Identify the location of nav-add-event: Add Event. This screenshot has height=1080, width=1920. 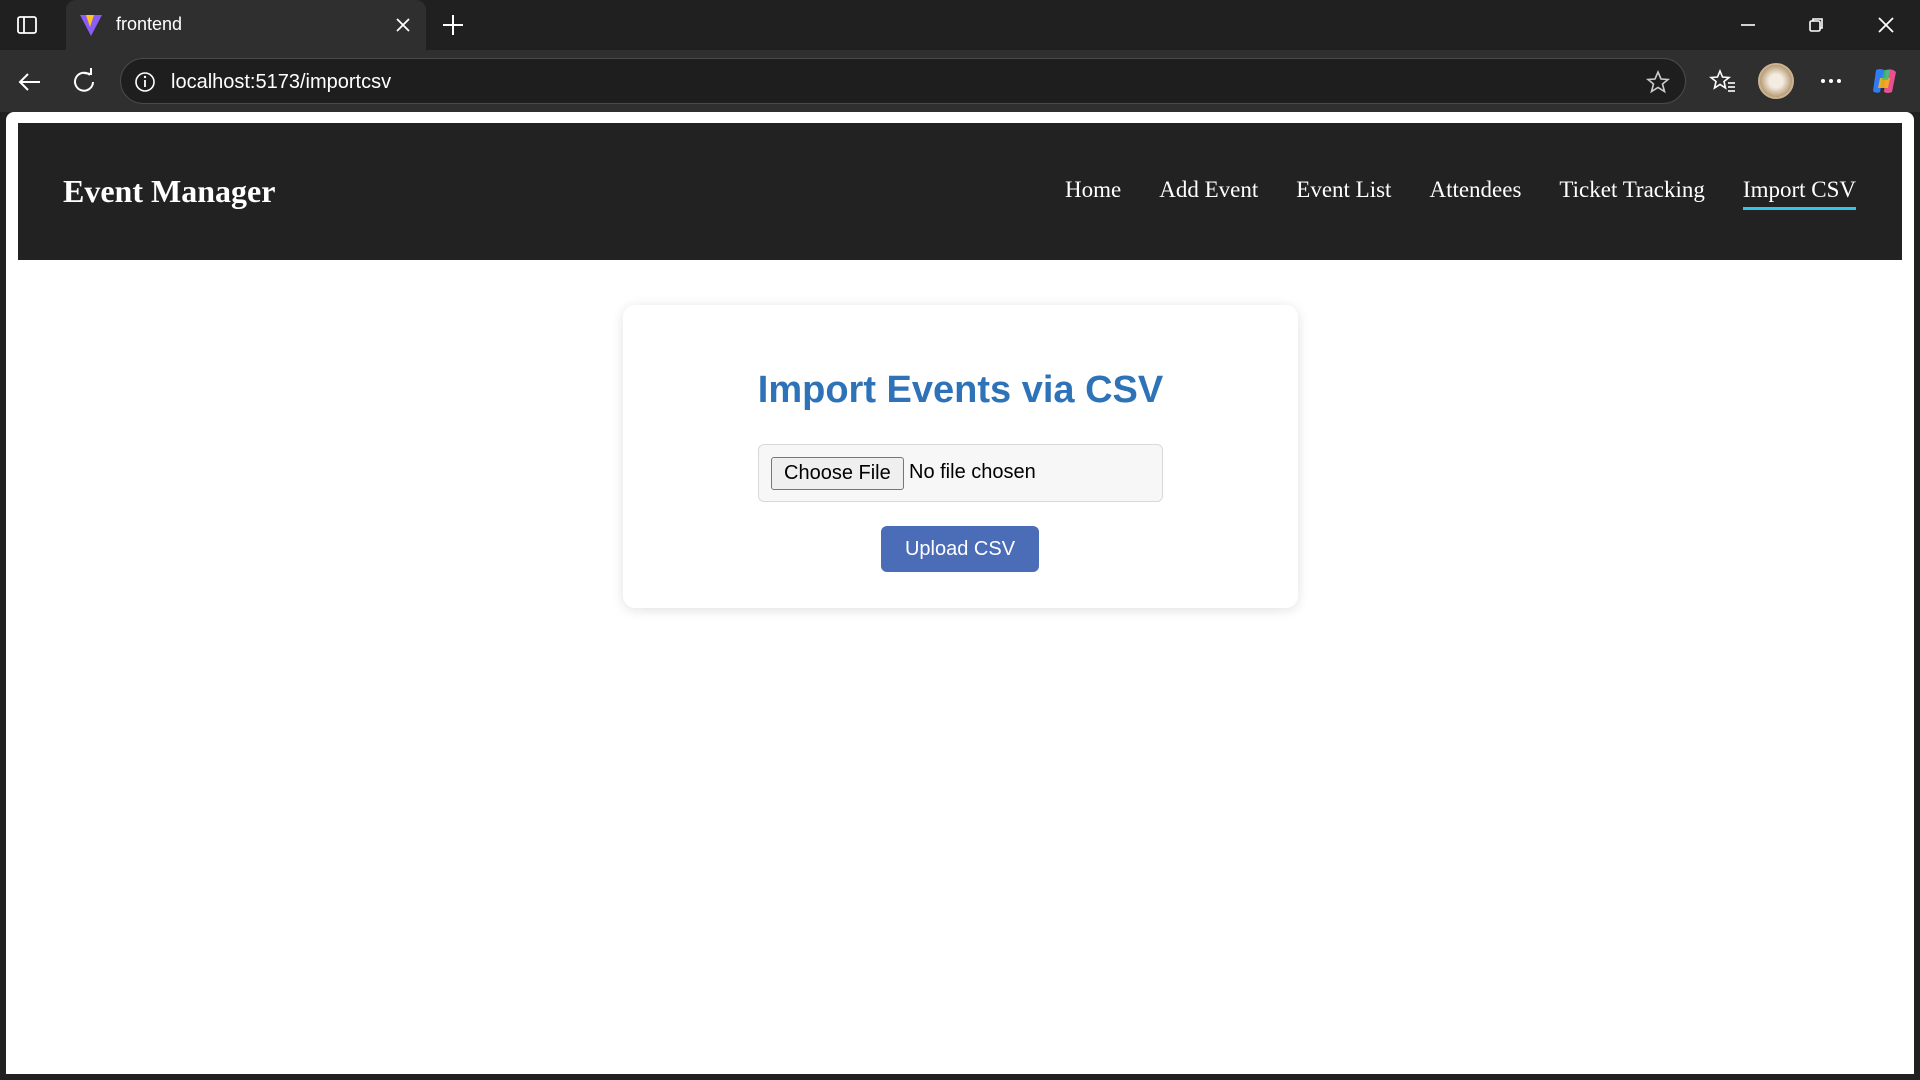
(1208, 193).